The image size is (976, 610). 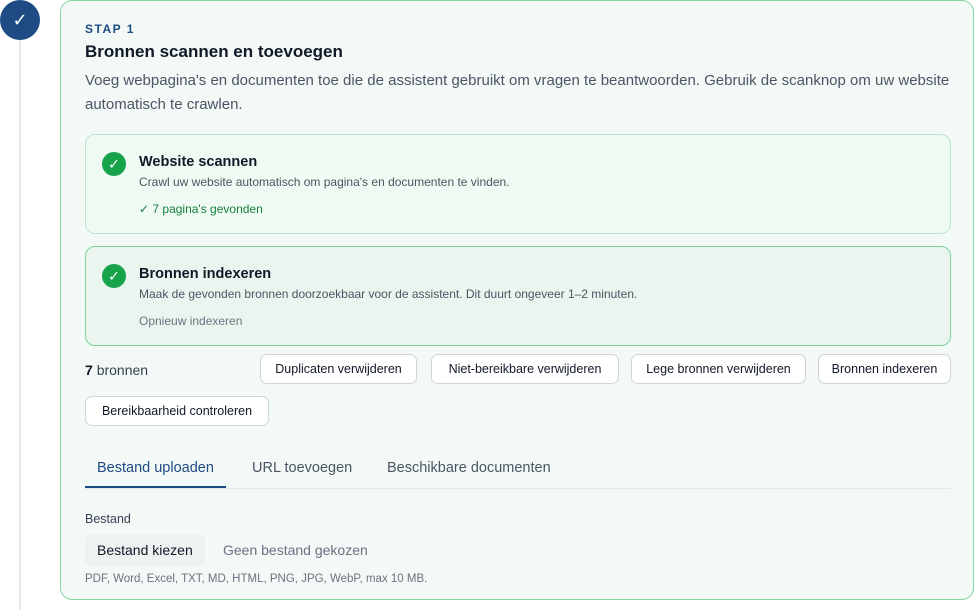 I want to click on tab-upload-file: Bestand uploaden, so click(x=155, y=474).